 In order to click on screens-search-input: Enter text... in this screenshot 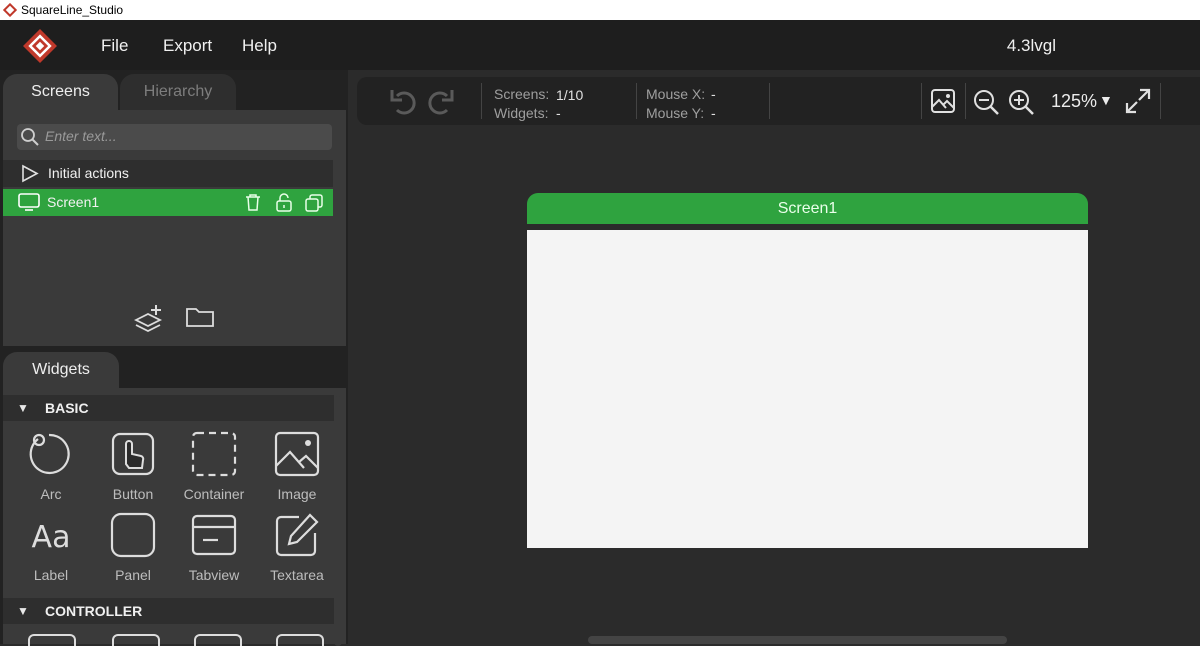, I will do `click(174, 137)`.